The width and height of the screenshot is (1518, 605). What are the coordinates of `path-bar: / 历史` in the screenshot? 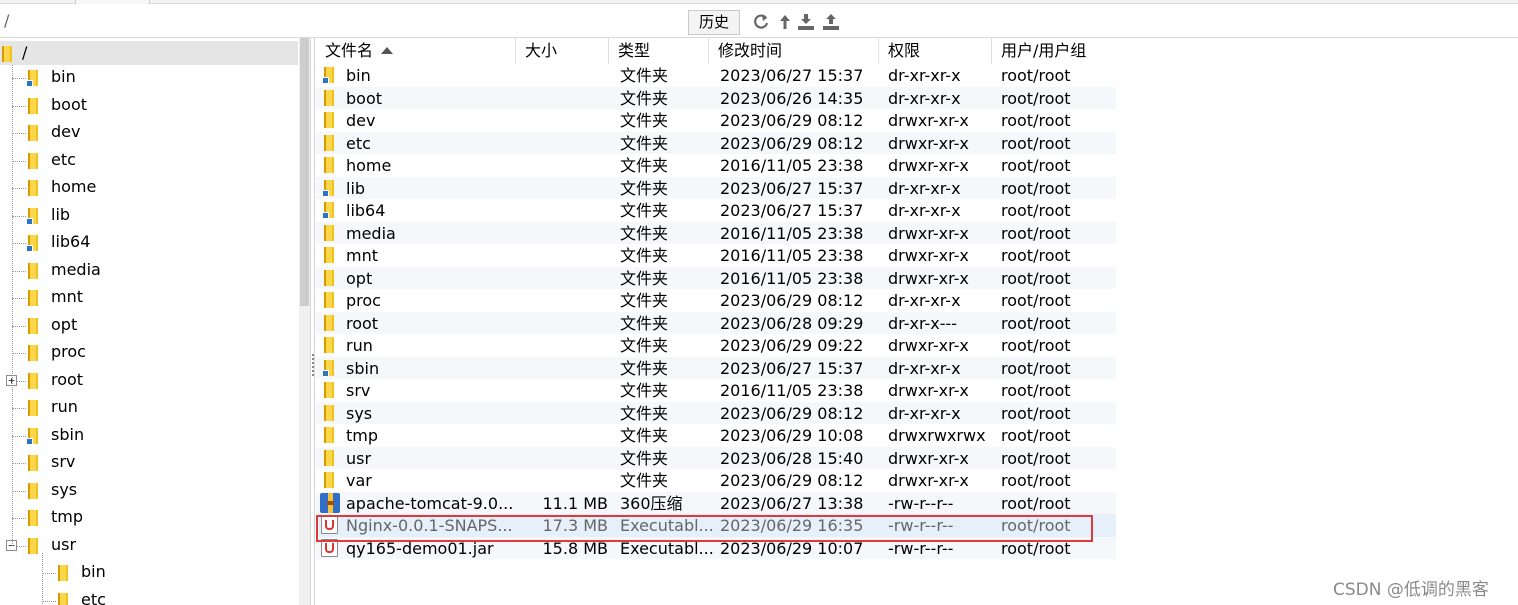 It's located at (759, 21).